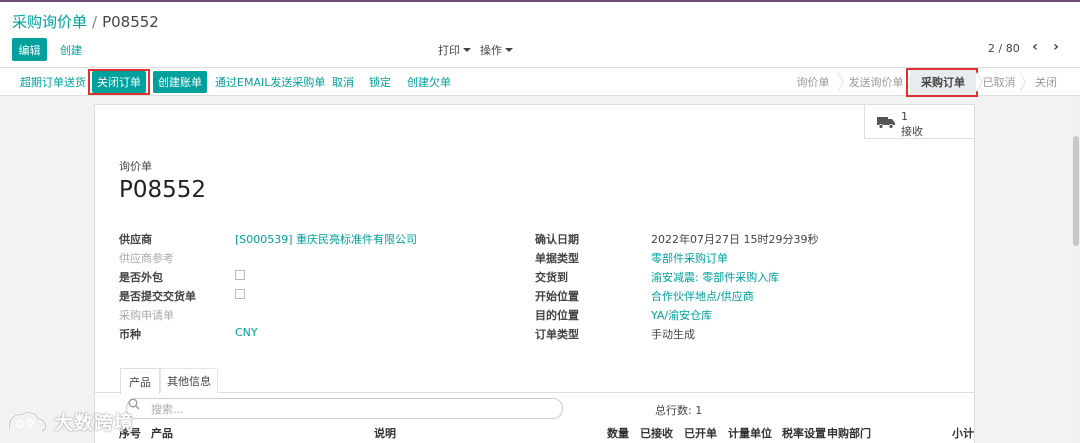 Image resolution: width=1080 pixels, height=443 pixels. What do you see at coordinates (618, 433) in the screenshot?
I see `column-header-quantity: 数量` at bounding box center [618, 433].